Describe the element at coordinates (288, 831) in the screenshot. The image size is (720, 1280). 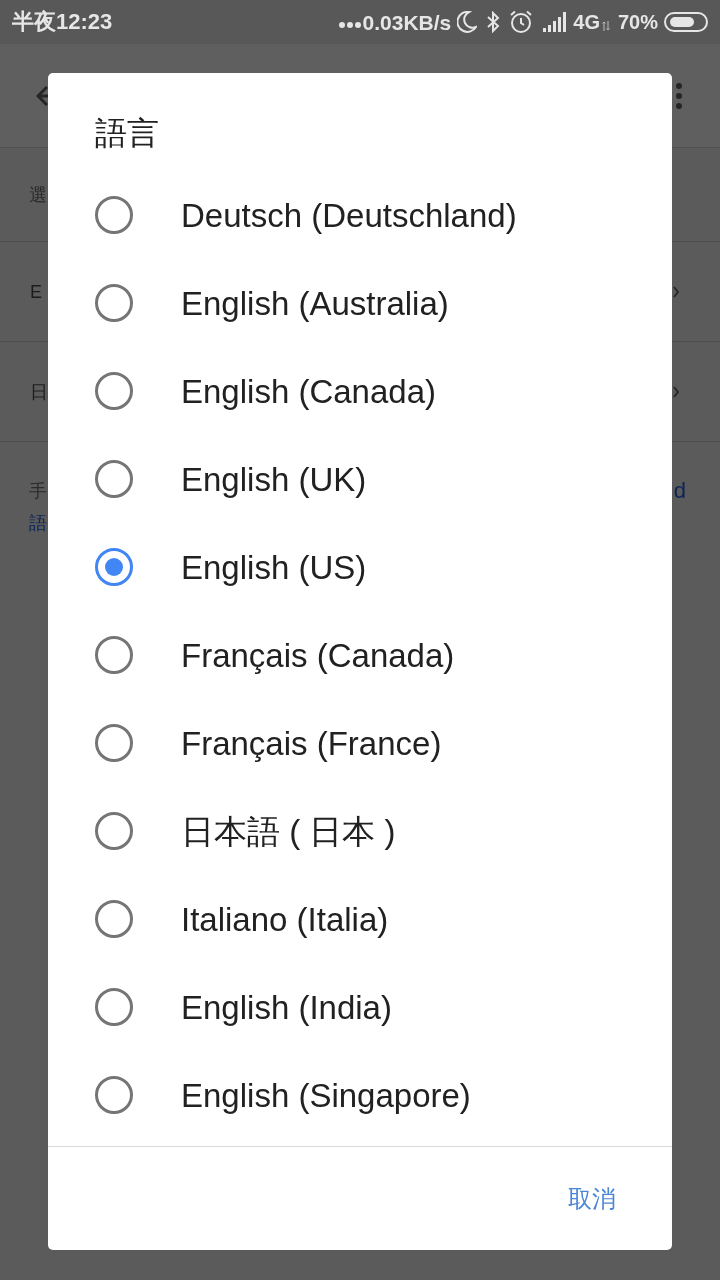
I see `option-label: 日本語 ( 日本 )` at that location.